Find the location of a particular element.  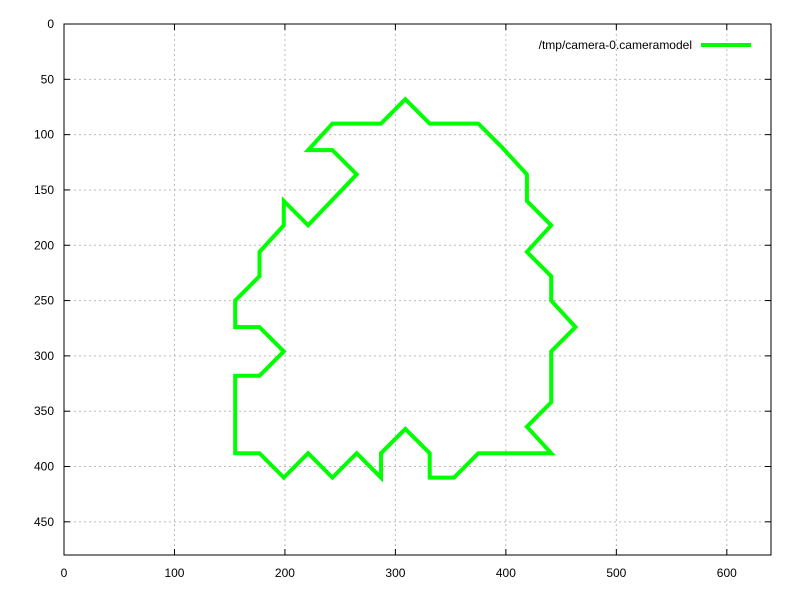

x-tick-label: 200 is located at coordinates (285, 573).